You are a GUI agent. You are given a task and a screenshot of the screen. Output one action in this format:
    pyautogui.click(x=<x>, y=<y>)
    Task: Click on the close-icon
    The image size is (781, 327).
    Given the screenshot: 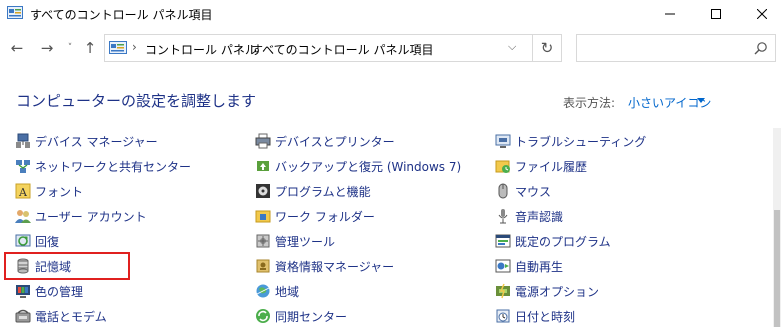 What is the action you would take?
    pyautogui.click(x=762, y=14)
    